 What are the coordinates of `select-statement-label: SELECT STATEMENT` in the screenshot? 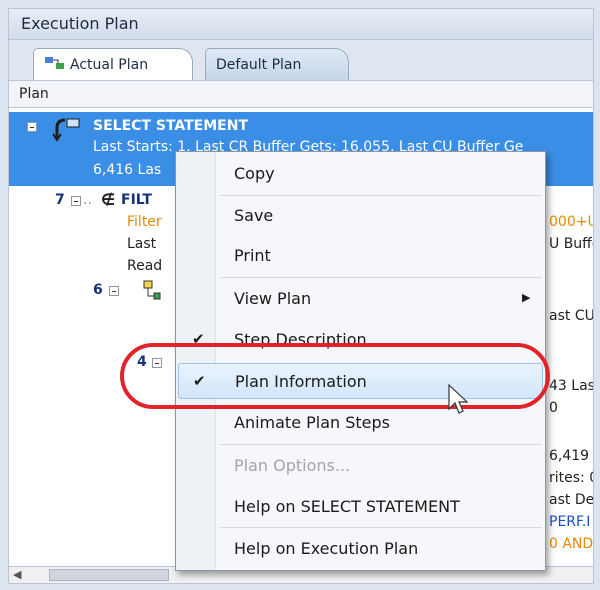 It's located at (170, 126).